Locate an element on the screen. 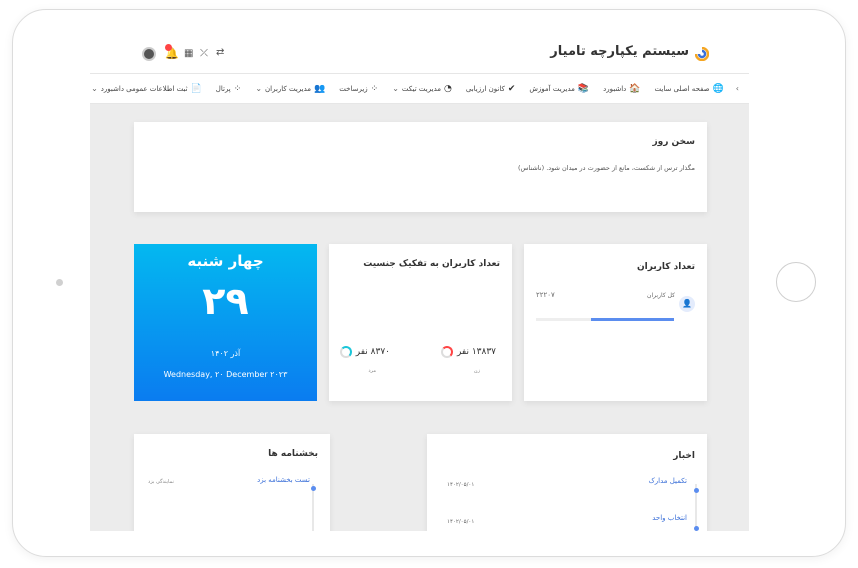  weekday: چهار شنبه is located at coordinates (225, 261).